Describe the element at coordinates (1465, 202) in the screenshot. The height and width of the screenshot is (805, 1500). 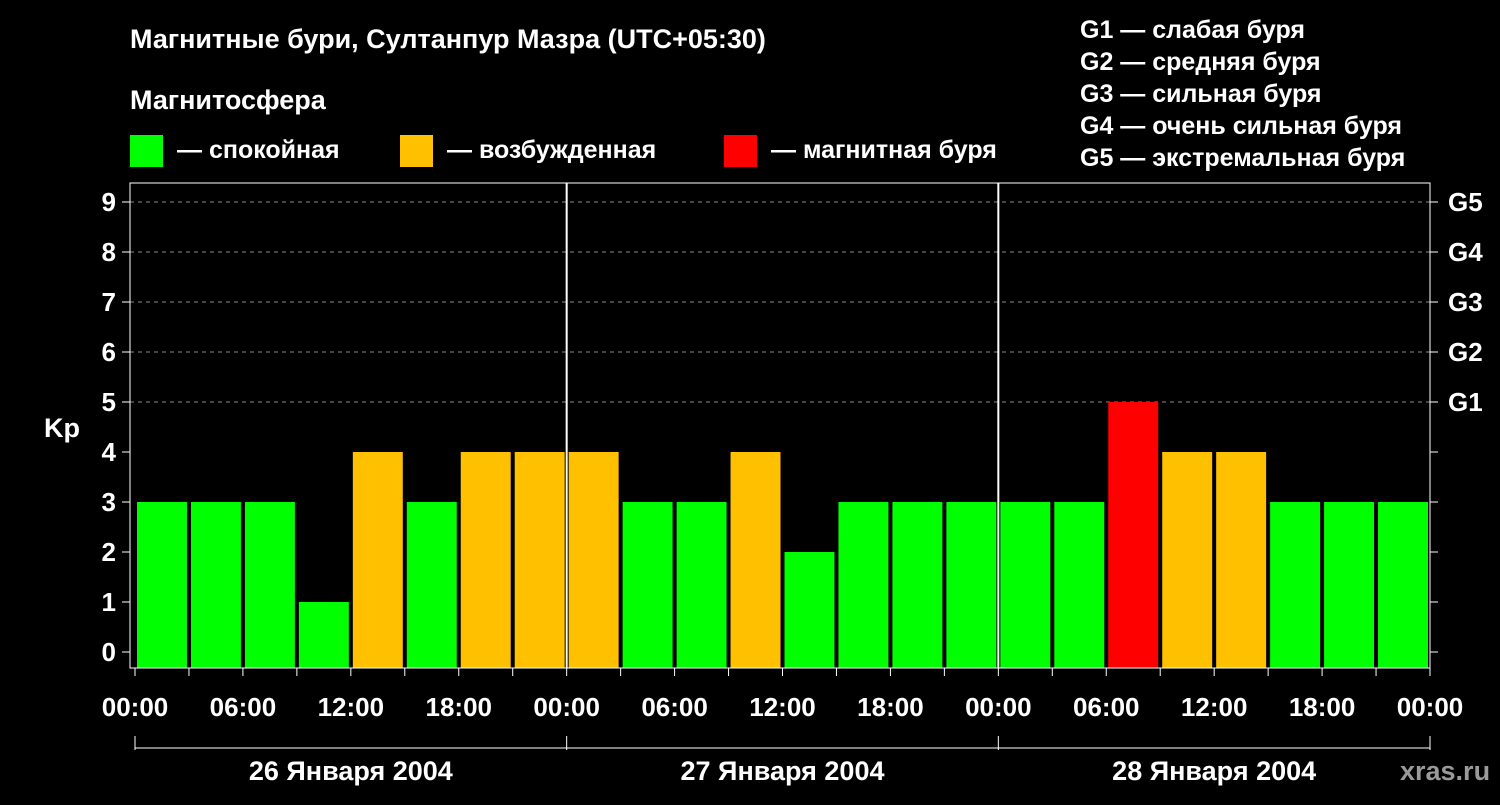
I see `g-scale-label: G5` at that location.